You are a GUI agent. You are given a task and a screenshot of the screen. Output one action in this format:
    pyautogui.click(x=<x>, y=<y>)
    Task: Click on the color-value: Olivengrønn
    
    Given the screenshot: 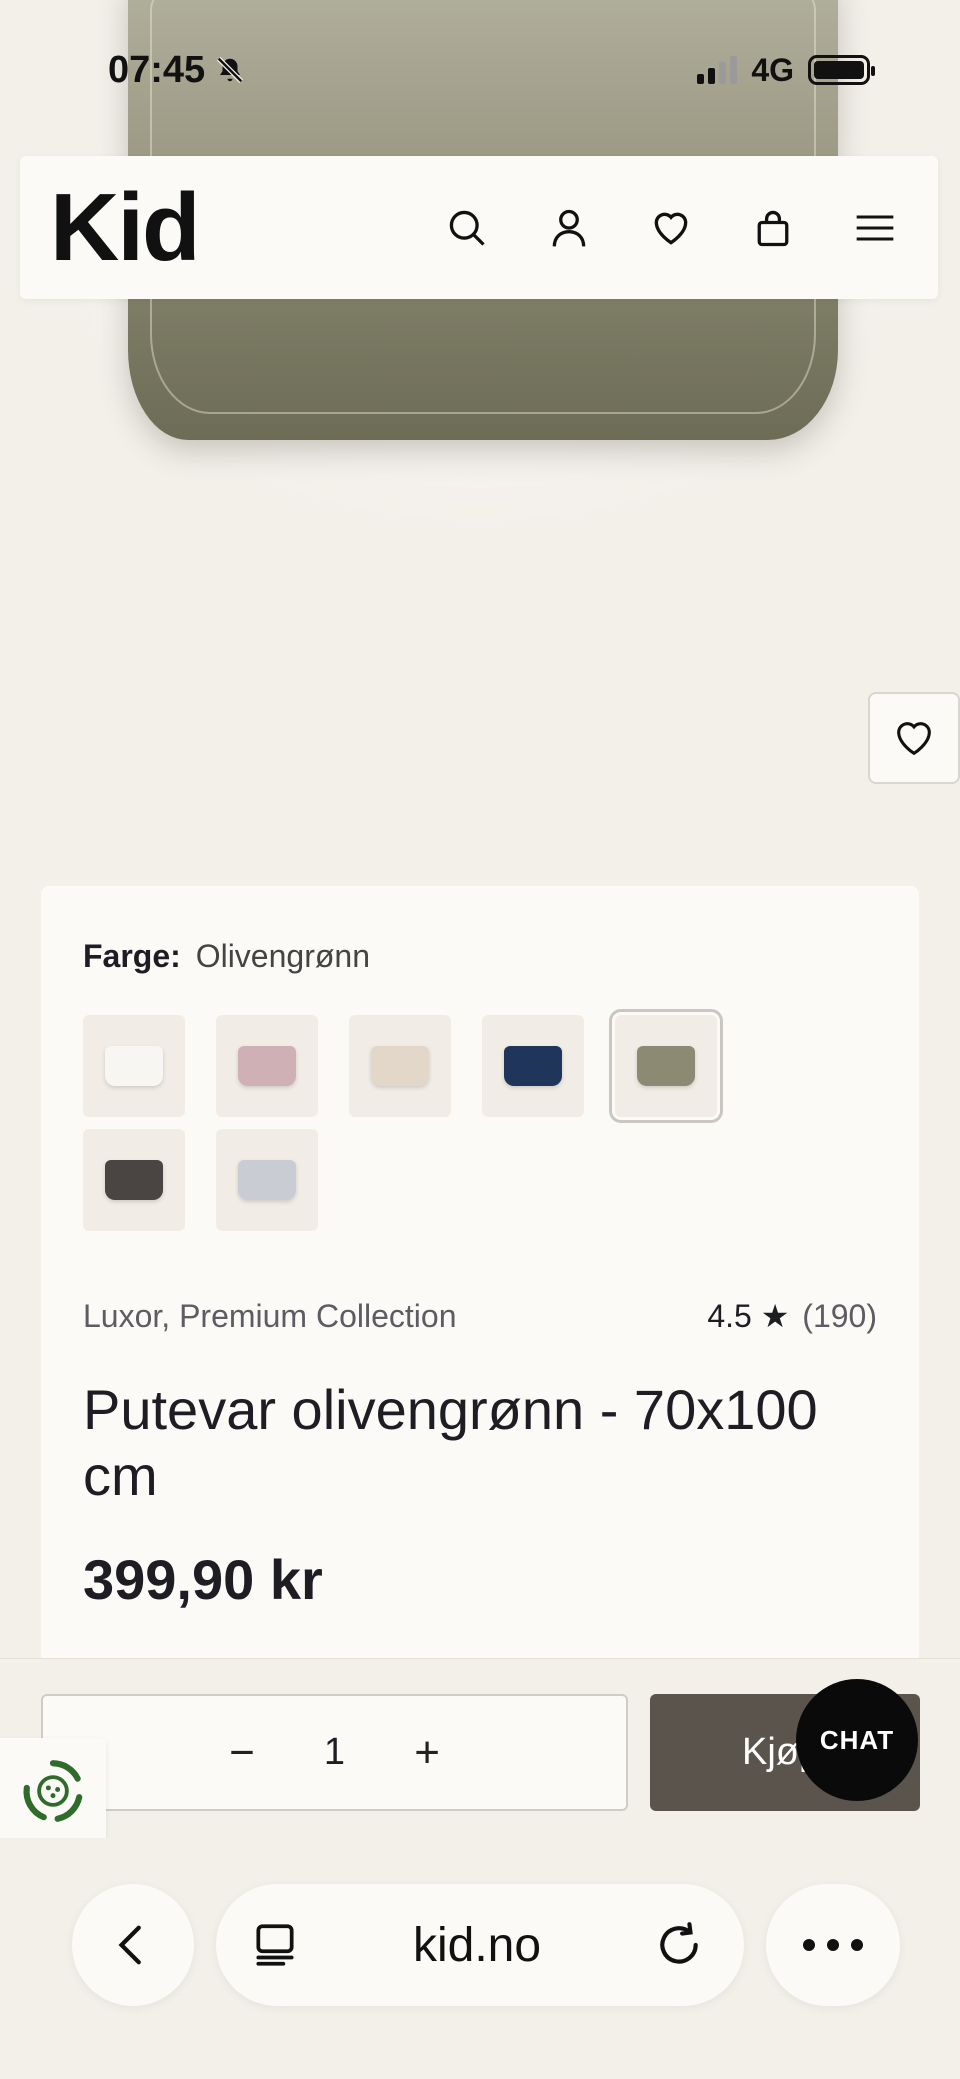 What is the action you would take?
    pyautogui.click(x=282, y=956)
    